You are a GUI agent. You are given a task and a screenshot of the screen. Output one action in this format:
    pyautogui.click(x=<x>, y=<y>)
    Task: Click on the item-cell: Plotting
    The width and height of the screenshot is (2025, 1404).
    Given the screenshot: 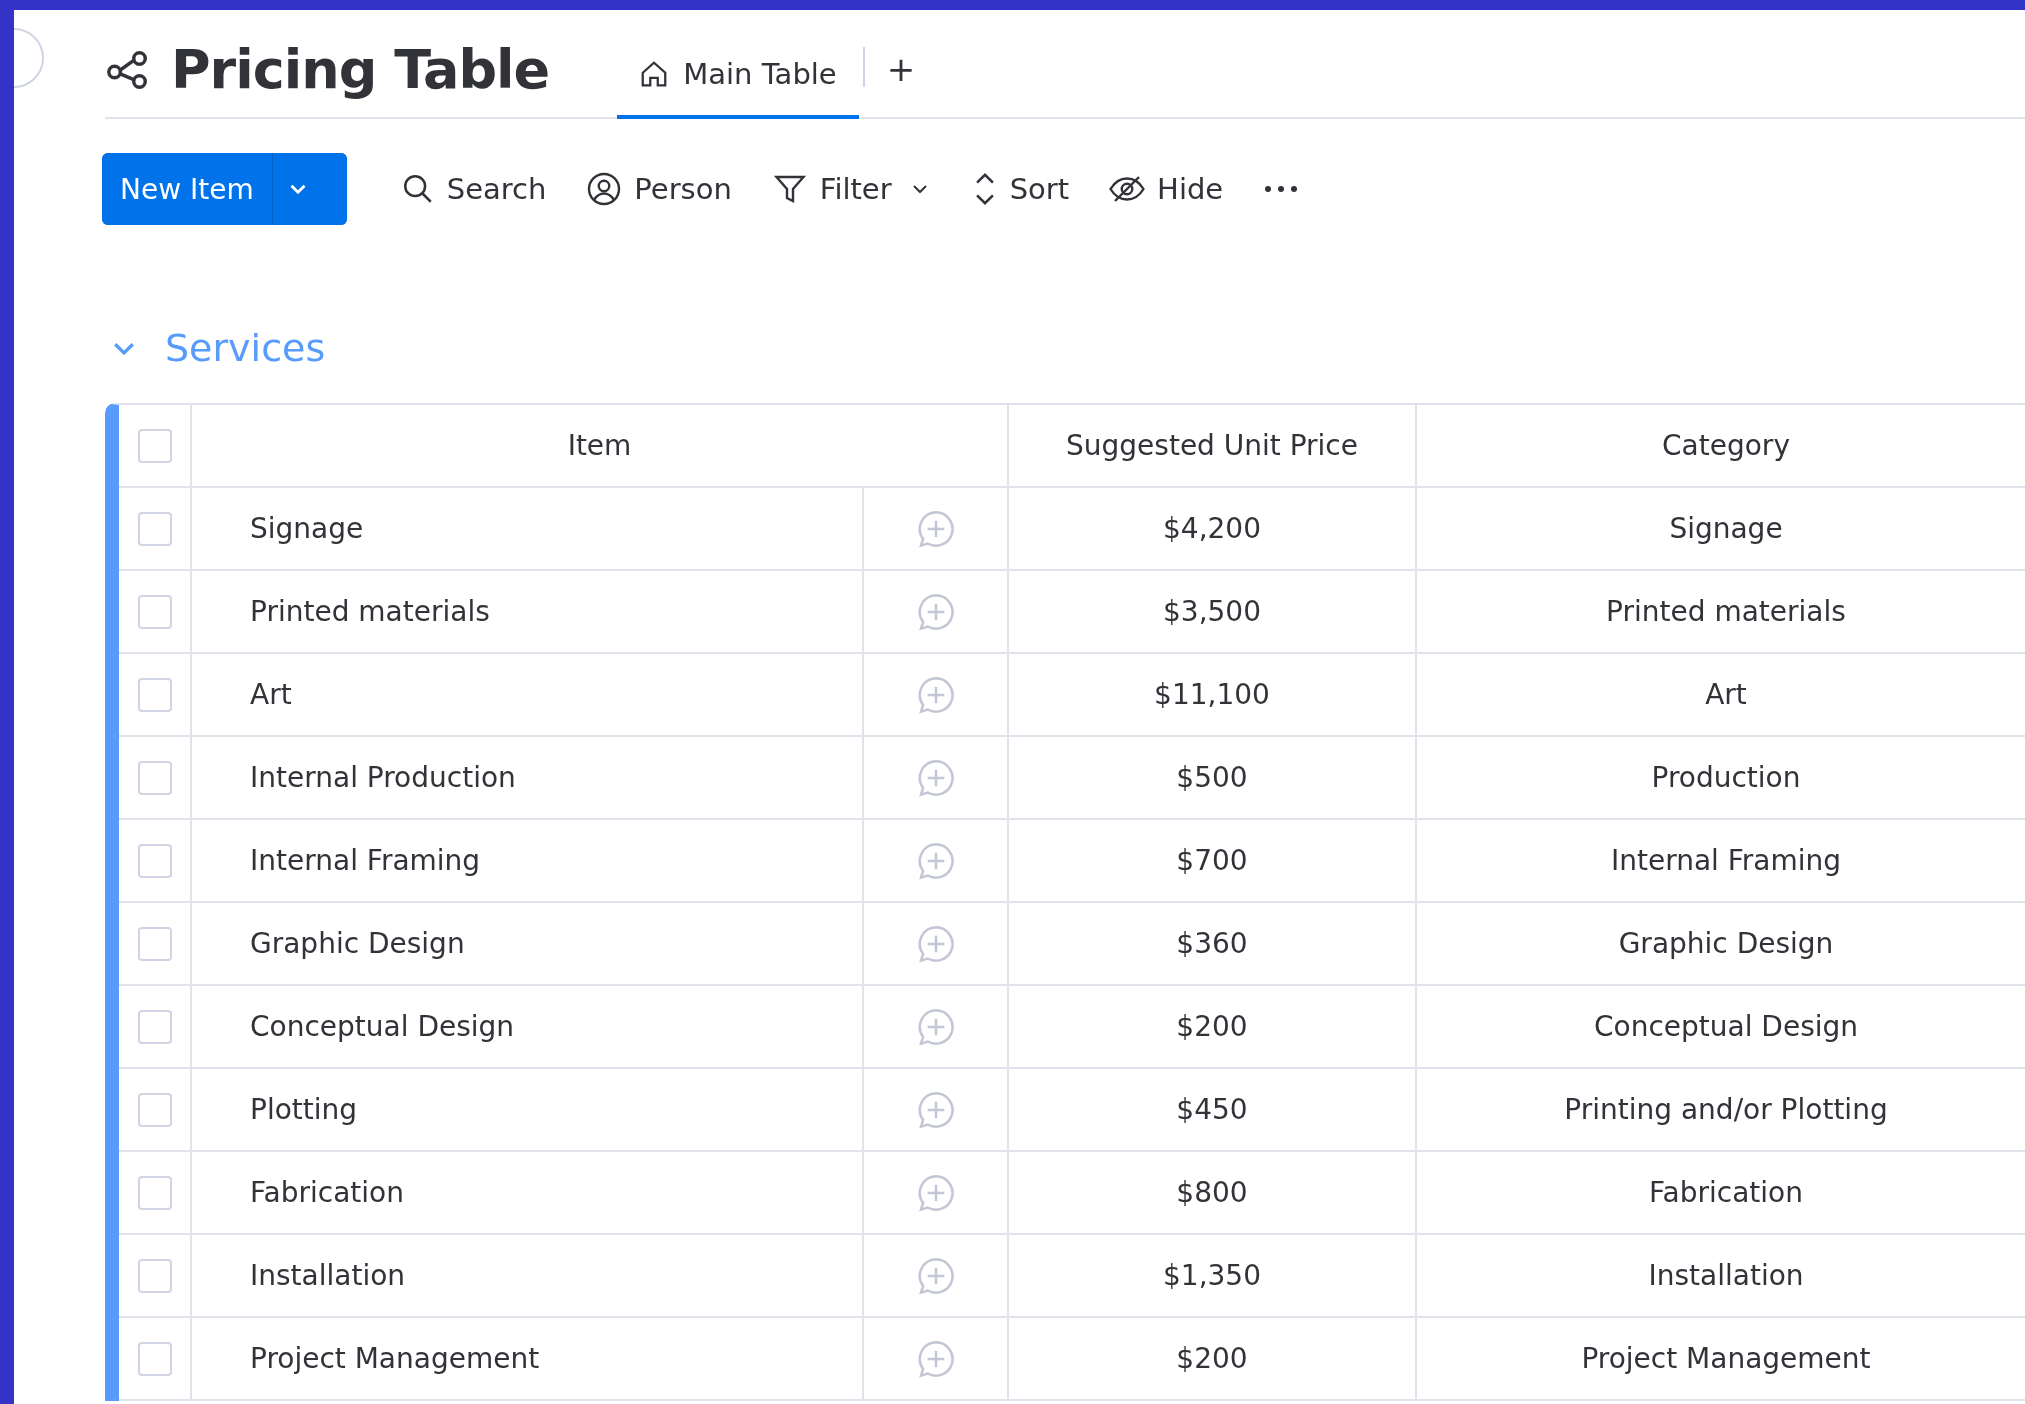 What is the action you would take?
    pyautogui.click(x=528, y=1109)
    